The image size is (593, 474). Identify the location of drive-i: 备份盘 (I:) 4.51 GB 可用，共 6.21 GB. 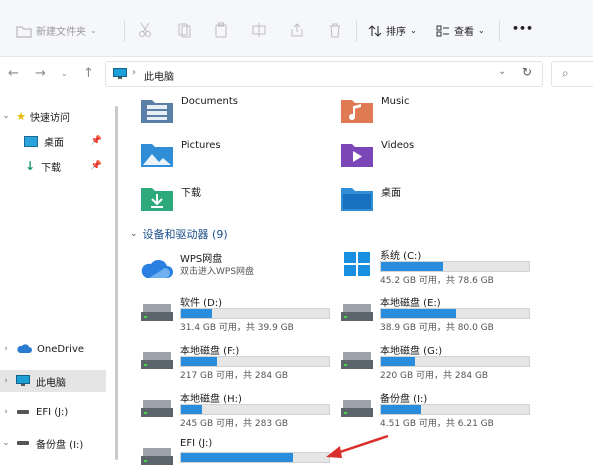
(440, 409).